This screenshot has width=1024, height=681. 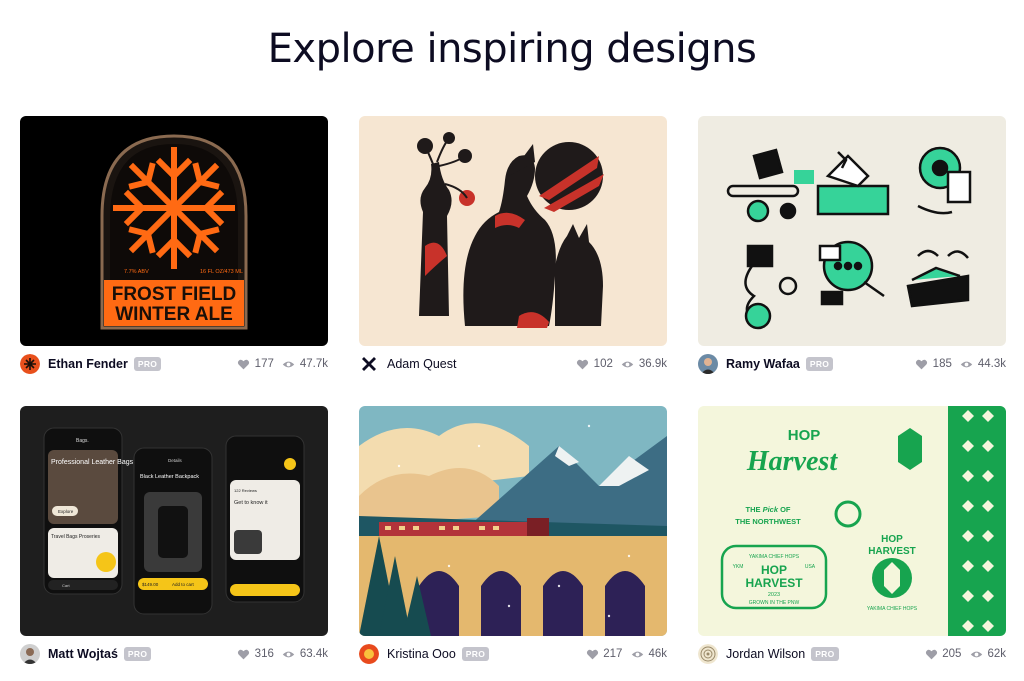 I want to click on shot-meta: Ramy Wafaa PRO 185 44.3k, so click(x=852, y=364).